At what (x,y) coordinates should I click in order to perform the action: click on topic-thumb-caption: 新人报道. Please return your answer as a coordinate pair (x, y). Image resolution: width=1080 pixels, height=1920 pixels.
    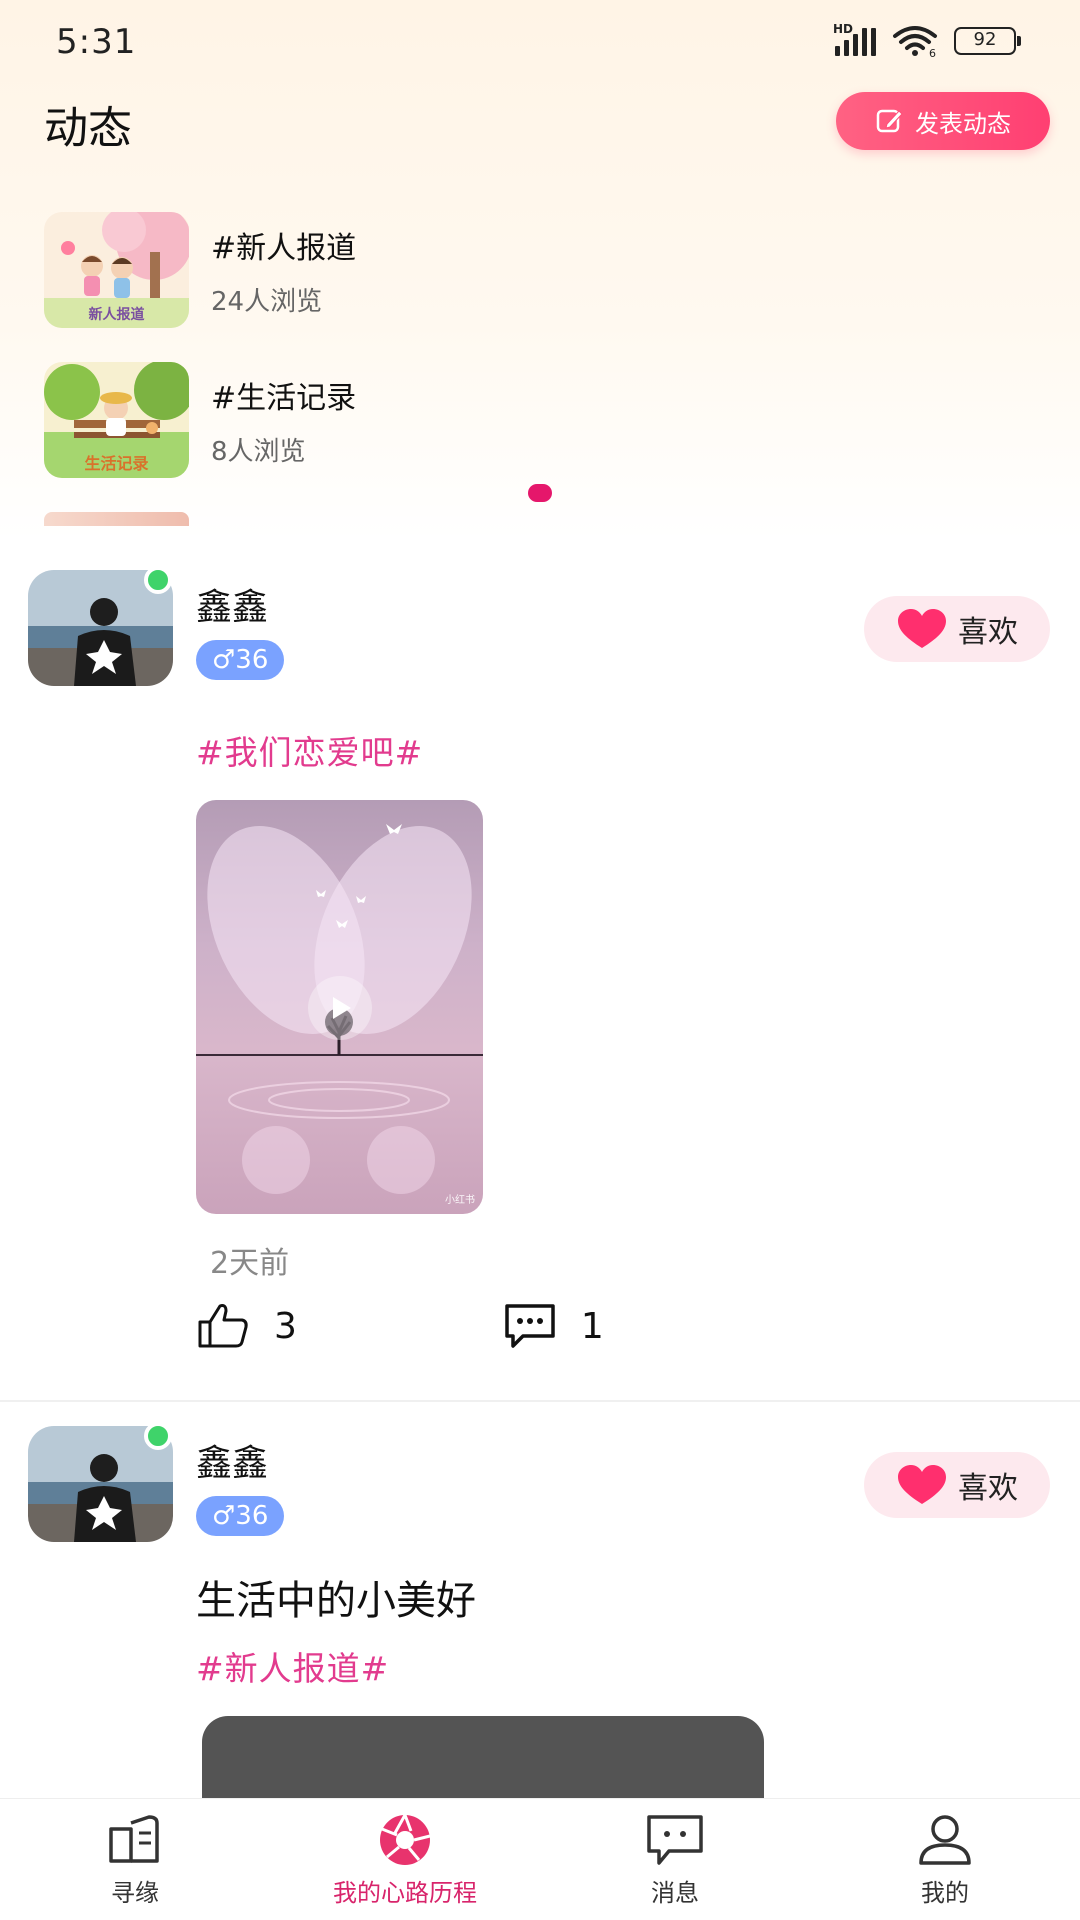
    Looking at the image, I should click on (116, 315).